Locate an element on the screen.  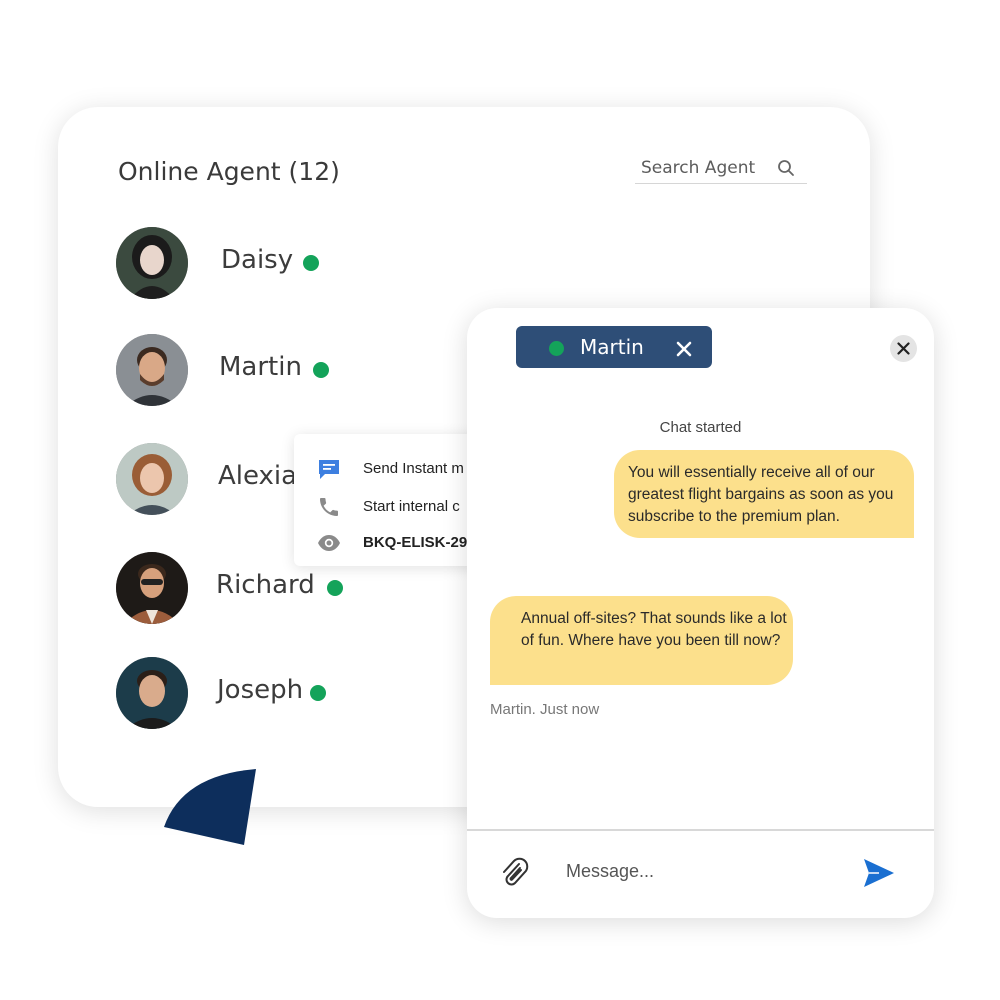
menu-label: Start internal c is located at coordinates (411, 506).